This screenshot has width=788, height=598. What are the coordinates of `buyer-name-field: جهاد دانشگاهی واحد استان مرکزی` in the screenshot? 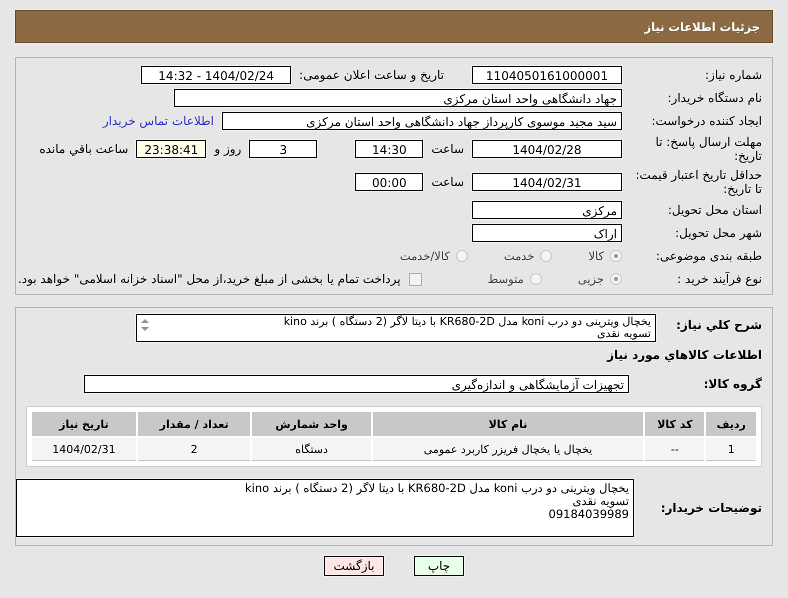 It's located at (398, 98).